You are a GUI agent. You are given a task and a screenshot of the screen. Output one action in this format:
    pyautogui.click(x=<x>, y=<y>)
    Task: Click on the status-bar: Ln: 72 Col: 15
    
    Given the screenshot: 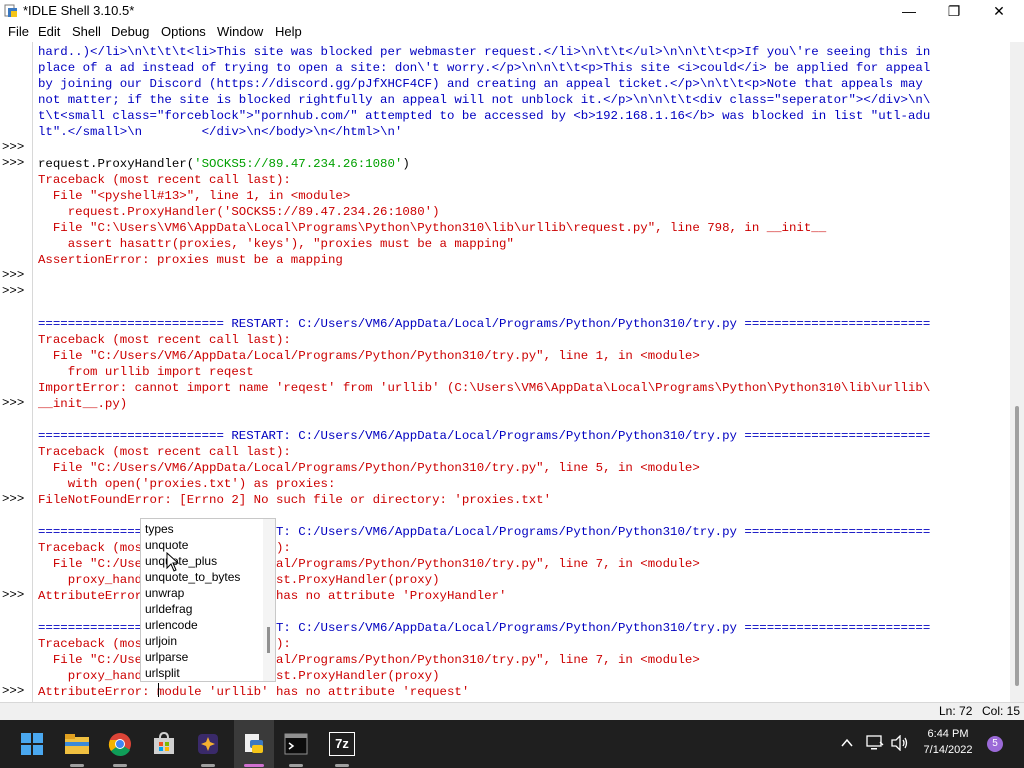 What is the action you would take?
    pyautogui.click(x=512, y=711)
    